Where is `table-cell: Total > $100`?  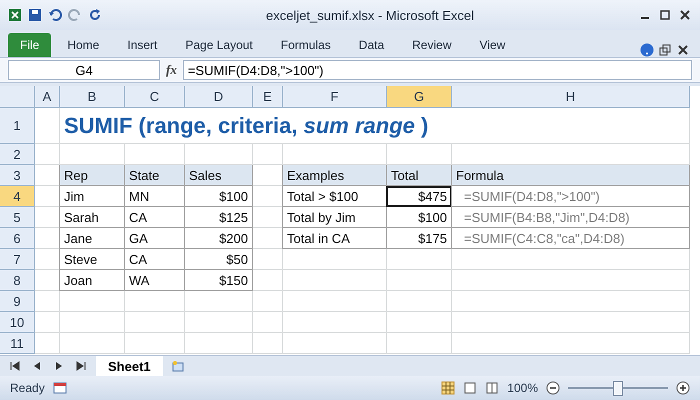 table-cell: Total > $100 is located at coordinates (334, 196).